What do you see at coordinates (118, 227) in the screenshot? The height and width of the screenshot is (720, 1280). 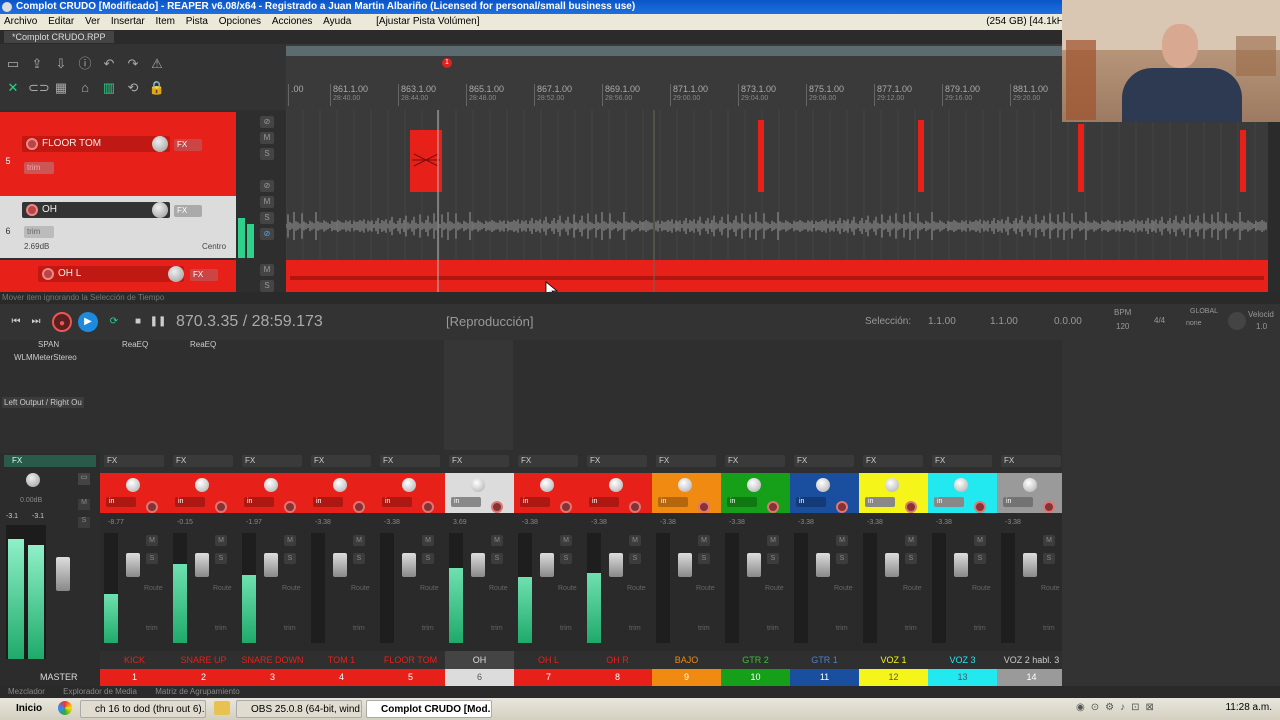 I see `track-oh: 6 OH FX trim 2.69dB Centro` at bounding box center [118, 227].